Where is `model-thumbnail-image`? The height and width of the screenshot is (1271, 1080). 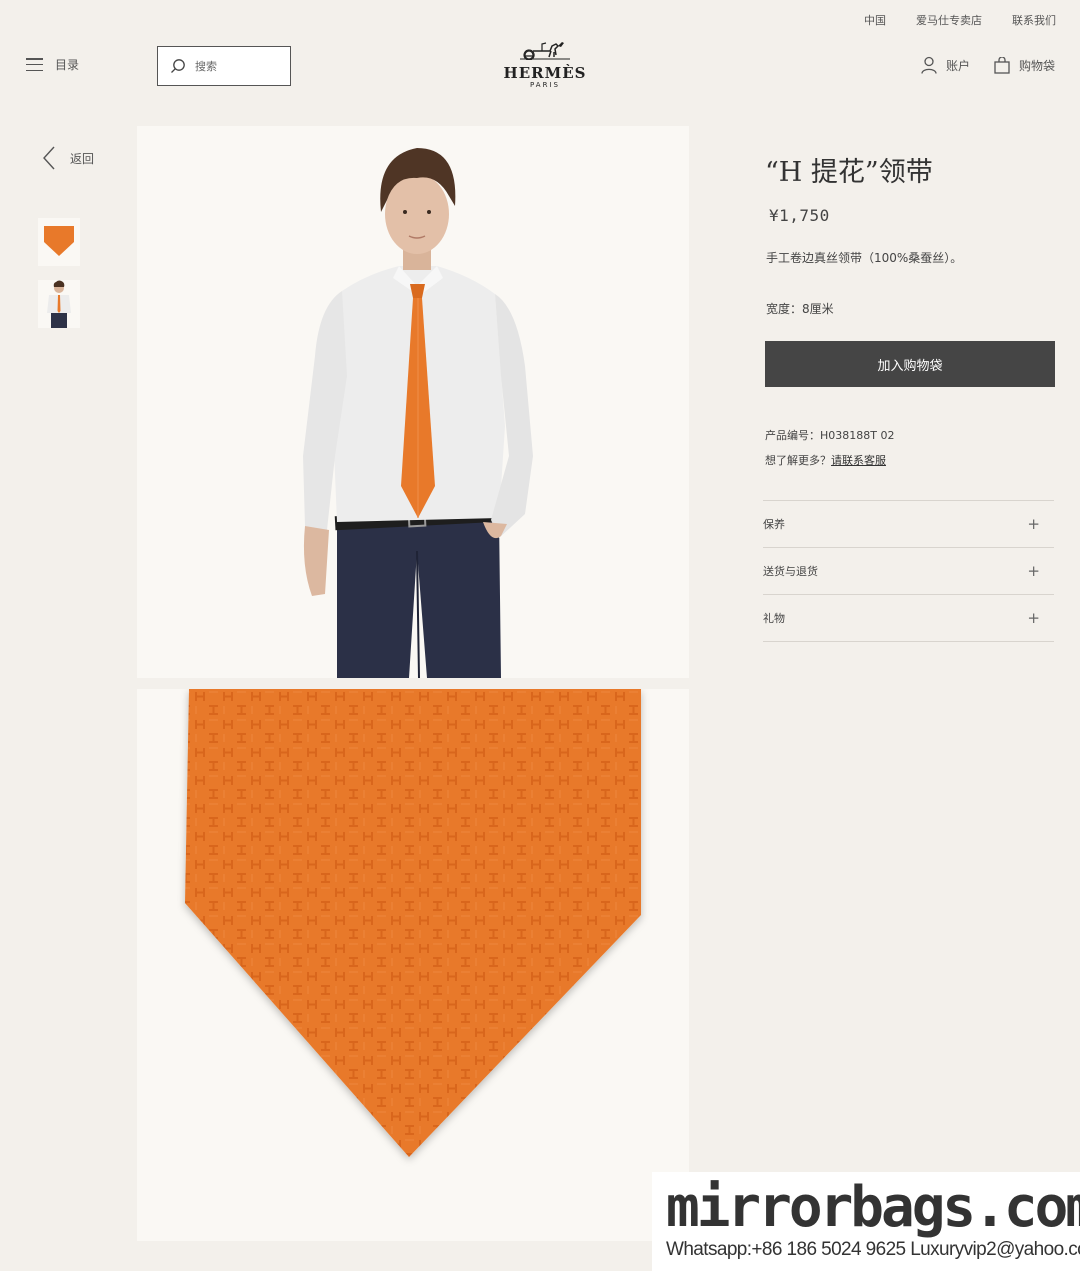
model-thumbnail-image is located at coordinates (59, 304).